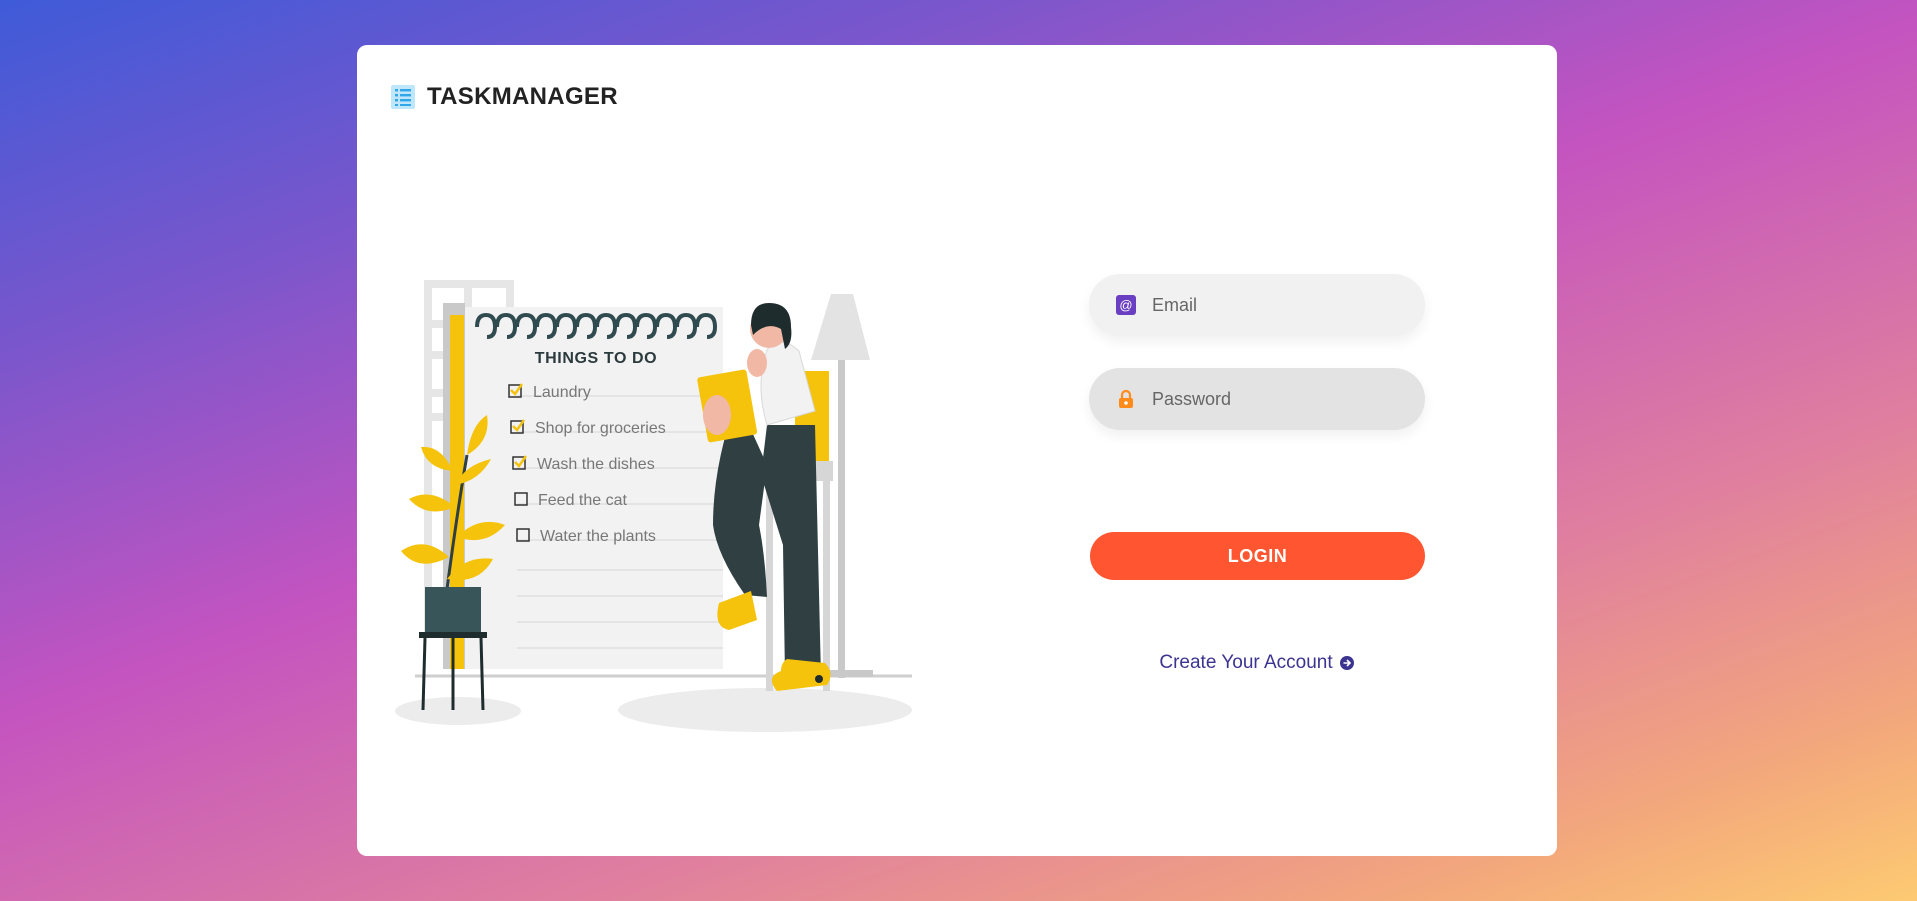 The height and width of the screenshot is (901, 1917). I want to click on svg-text: Wash the dishes, so click(596, 464).